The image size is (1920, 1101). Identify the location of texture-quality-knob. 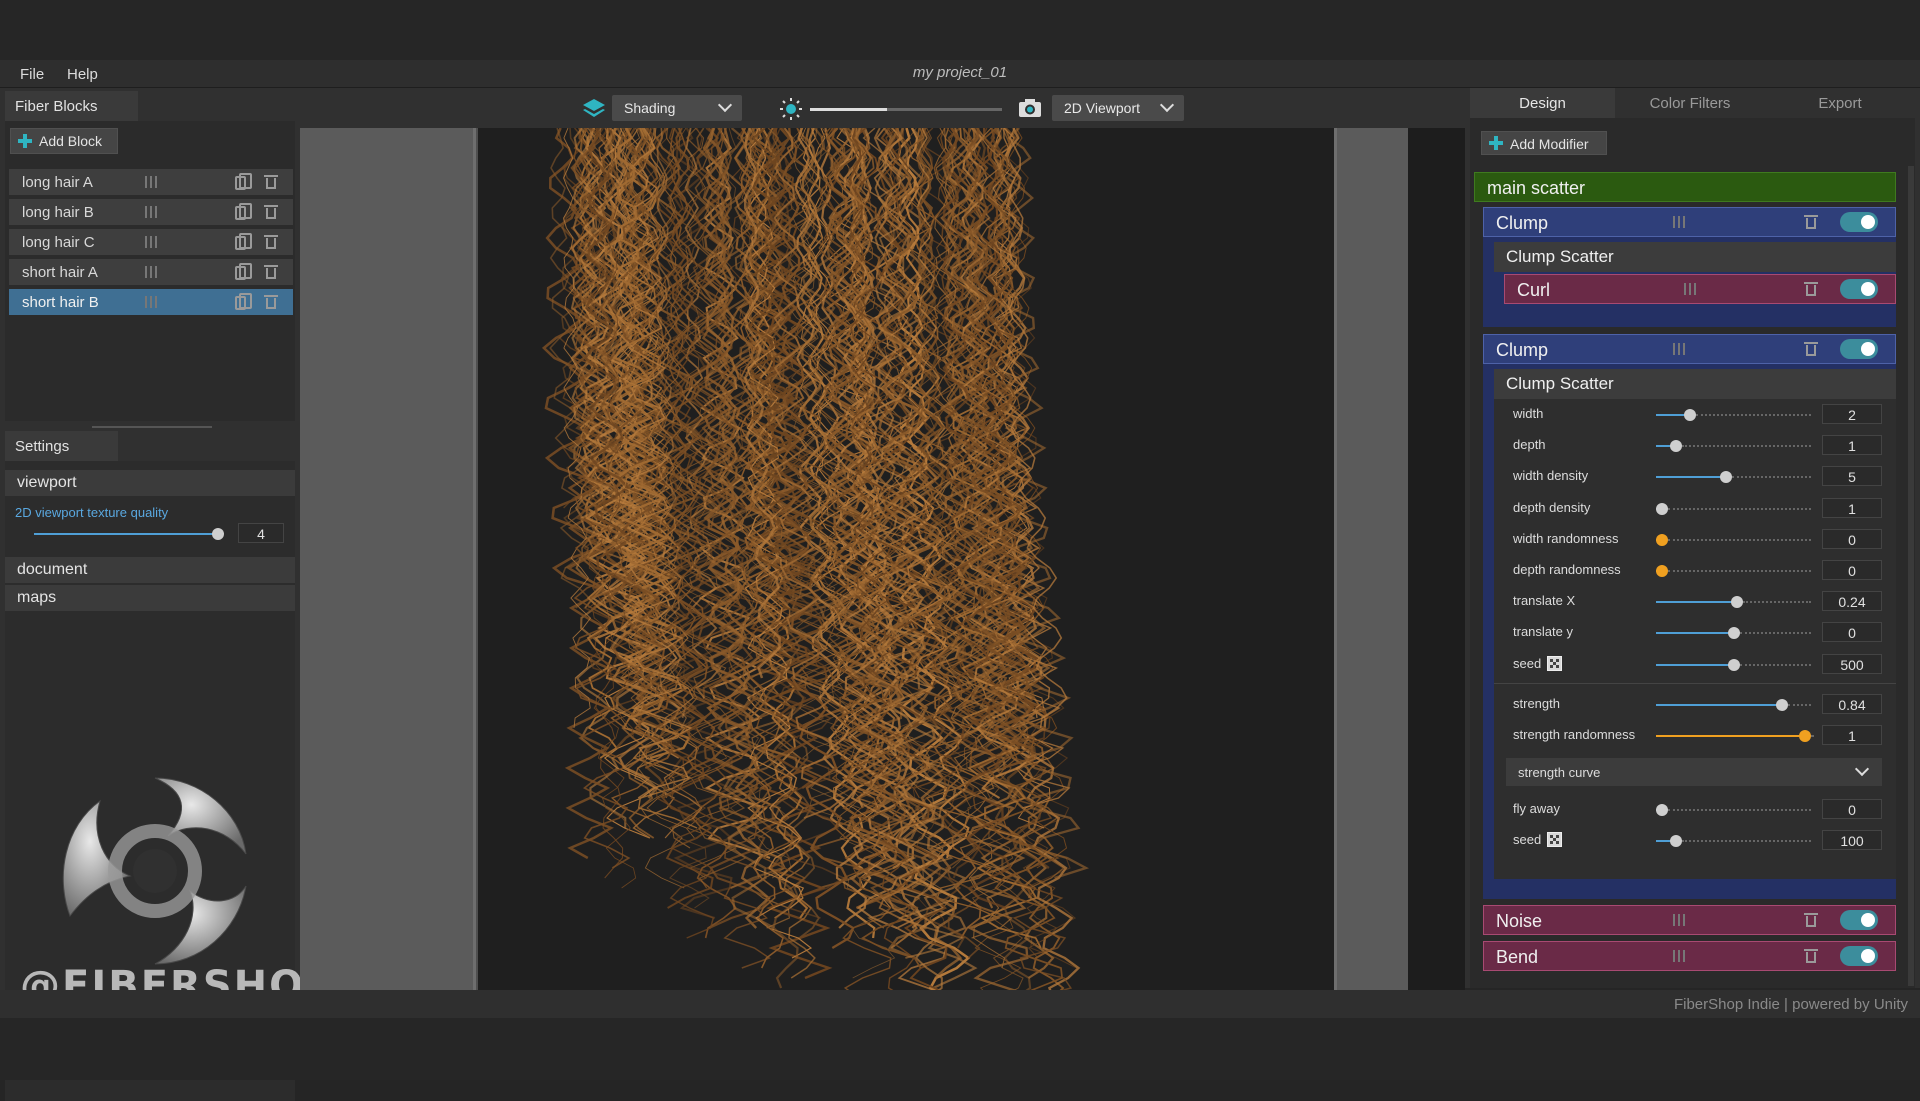
(218, 534).